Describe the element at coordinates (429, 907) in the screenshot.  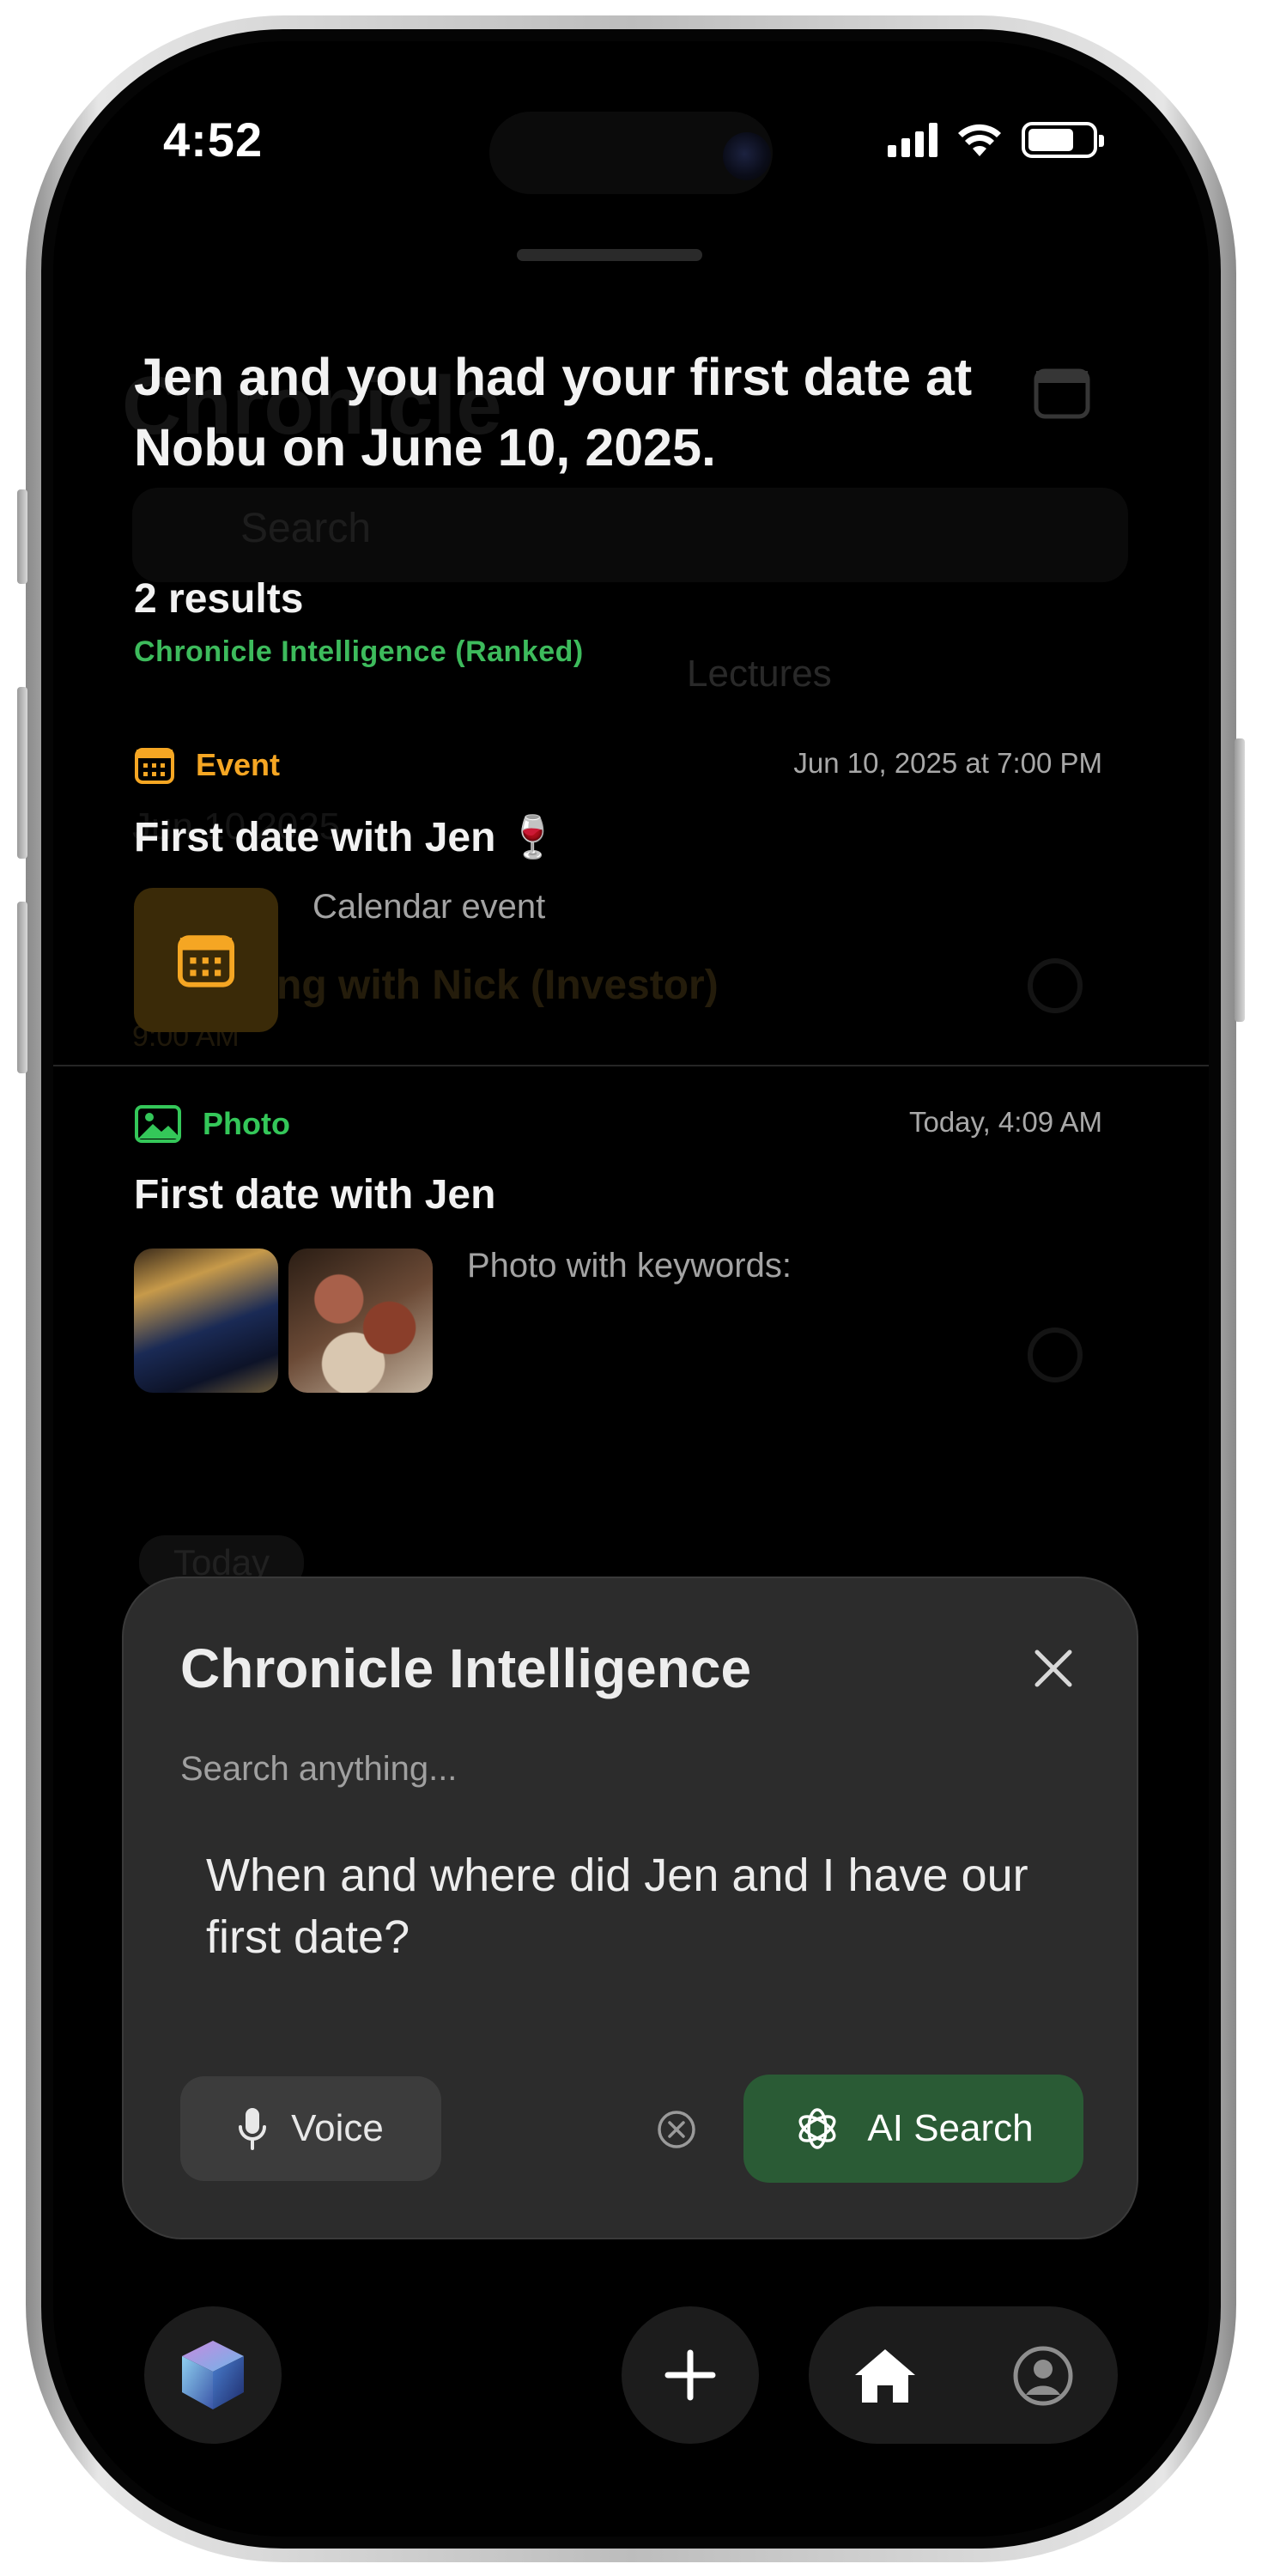
I see `result-description: Calendar event` at that location.